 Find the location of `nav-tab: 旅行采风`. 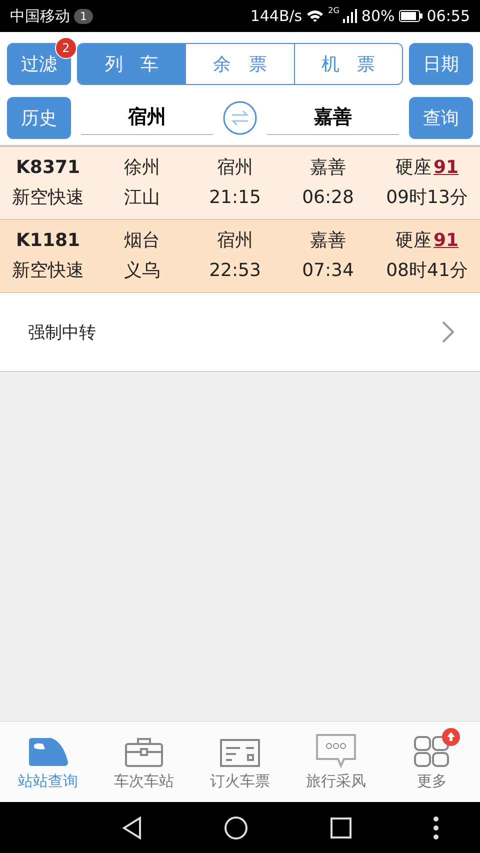

nav-tab: 旅行采风 is located at coordinates (336, 762).